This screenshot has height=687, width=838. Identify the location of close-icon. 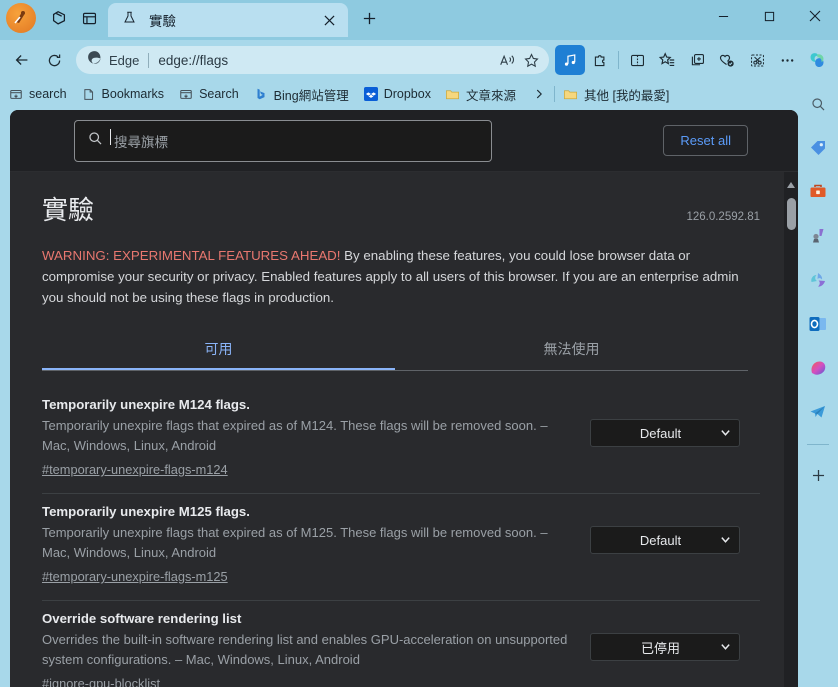
(329, 20).